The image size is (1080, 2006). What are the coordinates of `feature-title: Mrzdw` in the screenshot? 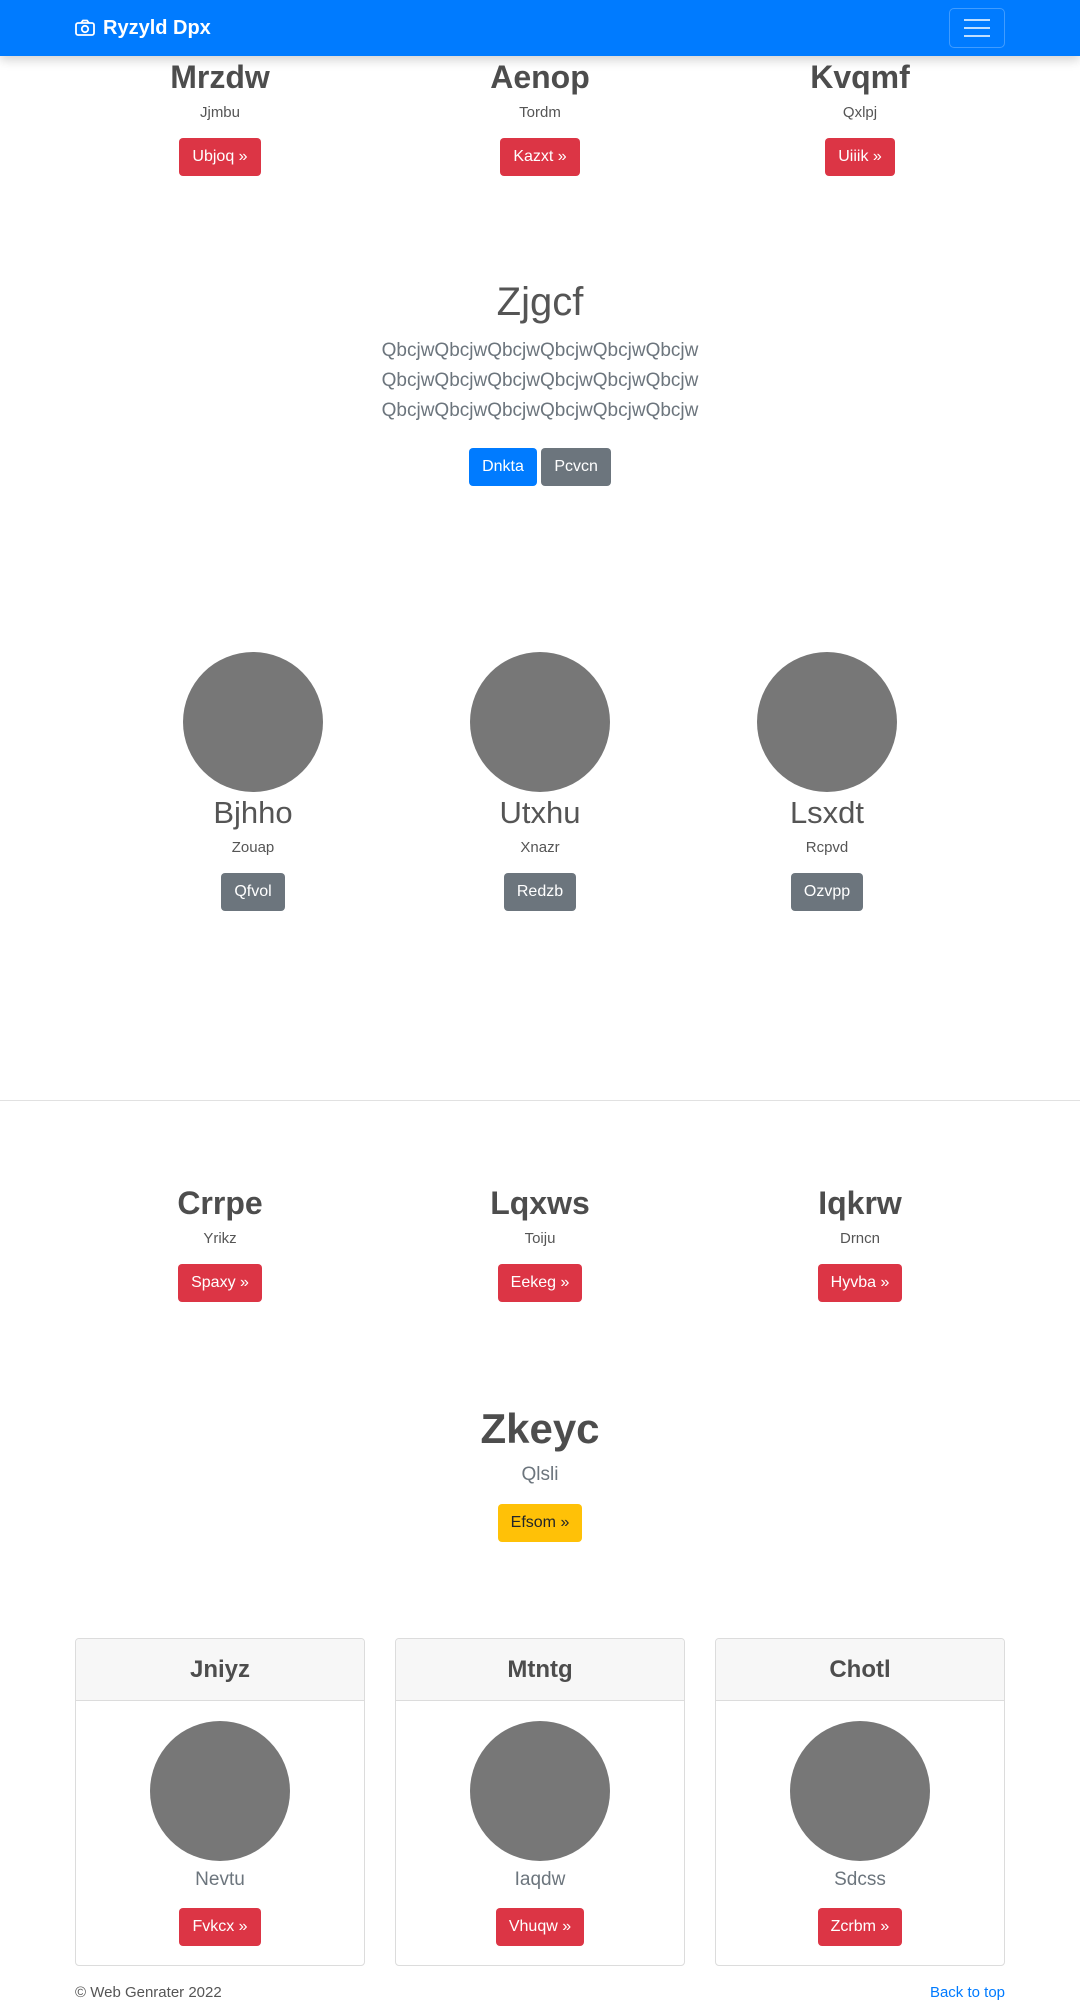 It's located at (220, 77).